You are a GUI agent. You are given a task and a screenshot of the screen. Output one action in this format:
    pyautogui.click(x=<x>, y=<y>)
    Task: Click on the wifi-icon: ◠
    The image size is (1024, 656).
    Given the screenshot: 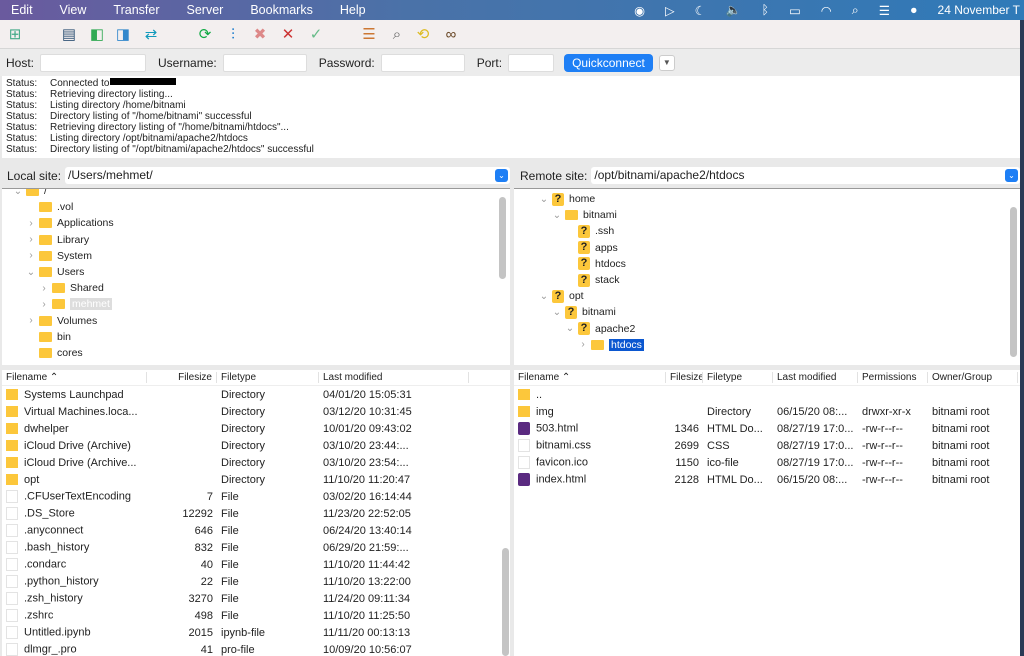 What is the action you would take?
    pyautogui.click(x=826, y=10)
    